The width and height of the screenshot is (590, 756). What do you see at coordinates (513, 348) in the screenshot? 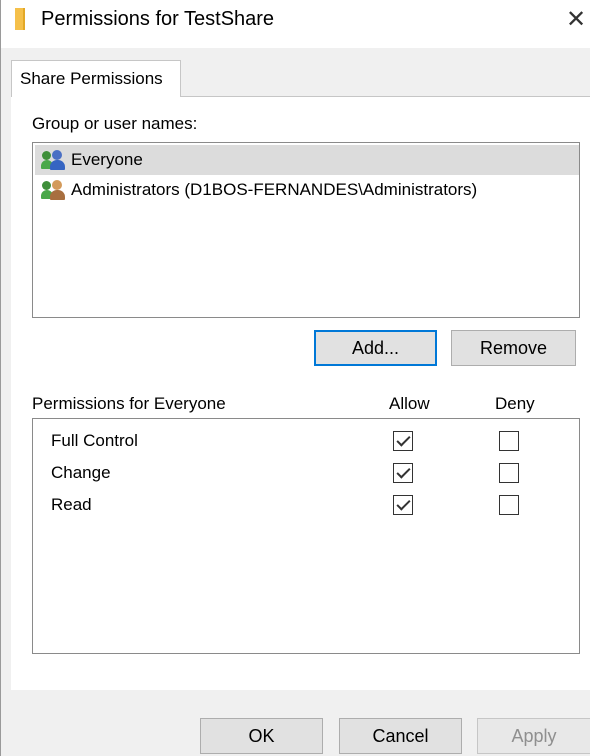
I see `remove-button: Remove` at bounding box center [513, 348].